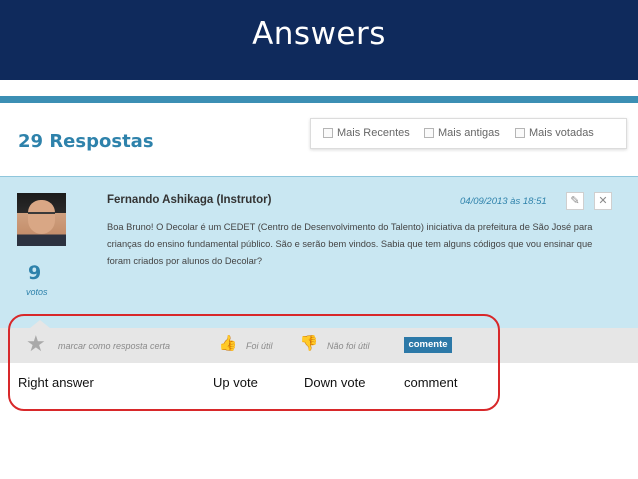 The height and width of the screenshot is (479, 638). I want to click on slide-title: Answers, so click(319, 34).